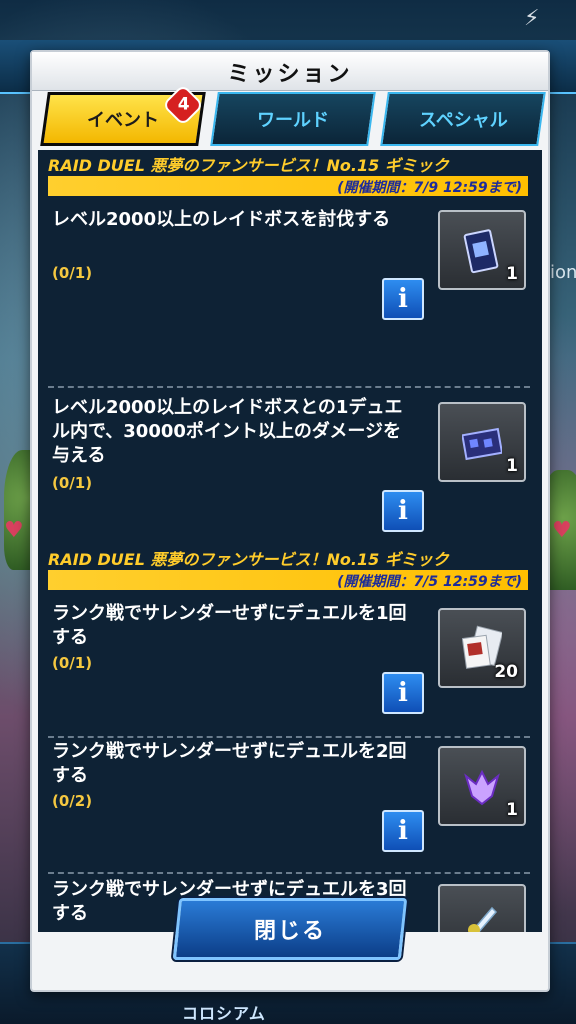  I want to click on period-bar: (開催期間：7/9 12:59まで), so click(288, 186).